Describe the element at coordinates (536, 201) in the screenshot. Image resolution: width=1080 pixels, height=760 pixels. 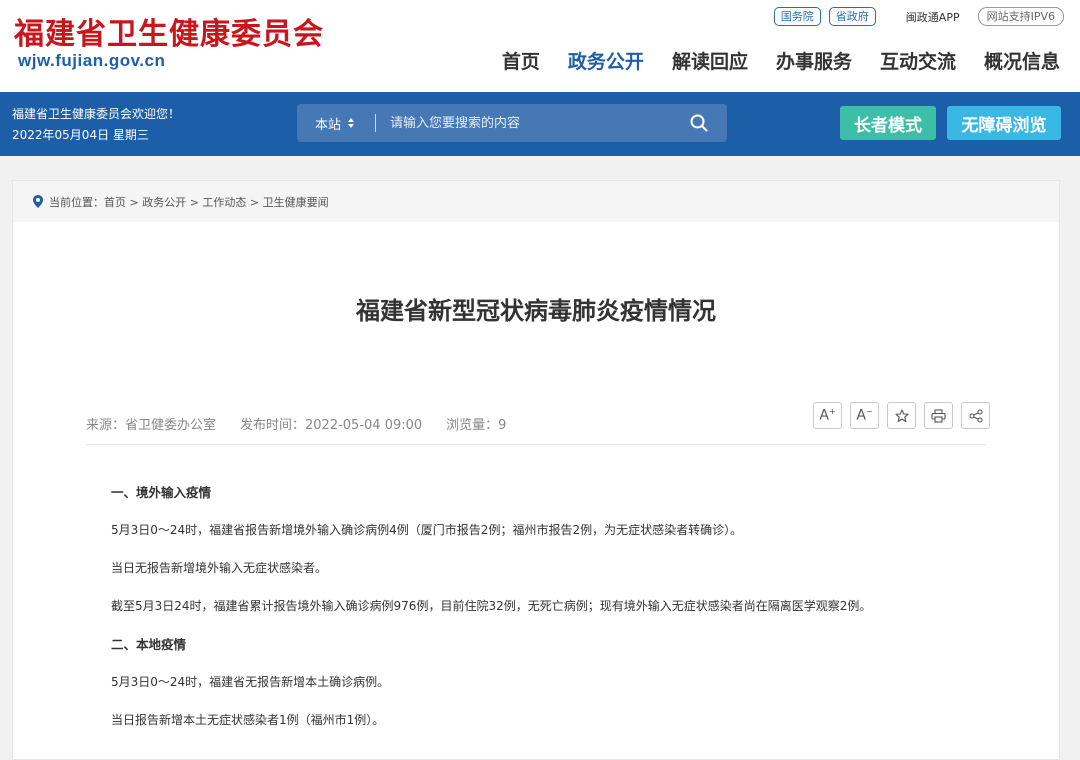
I see `breadcrumb: 当前位置：首页 > 政务公开 > 工作动态 > 卫生健康要闻` at that location.